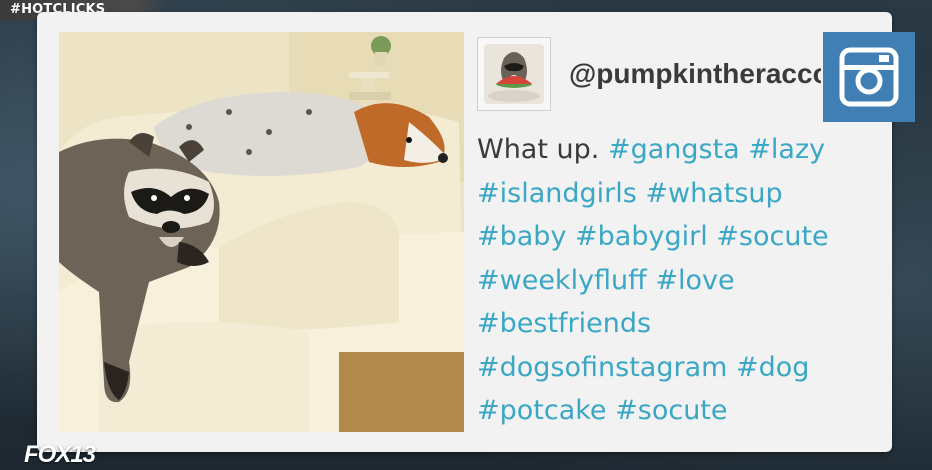 The image size is (932, 470). I want to click on post-author-handle: @pumpkintheraccoon, so click(695, 74).